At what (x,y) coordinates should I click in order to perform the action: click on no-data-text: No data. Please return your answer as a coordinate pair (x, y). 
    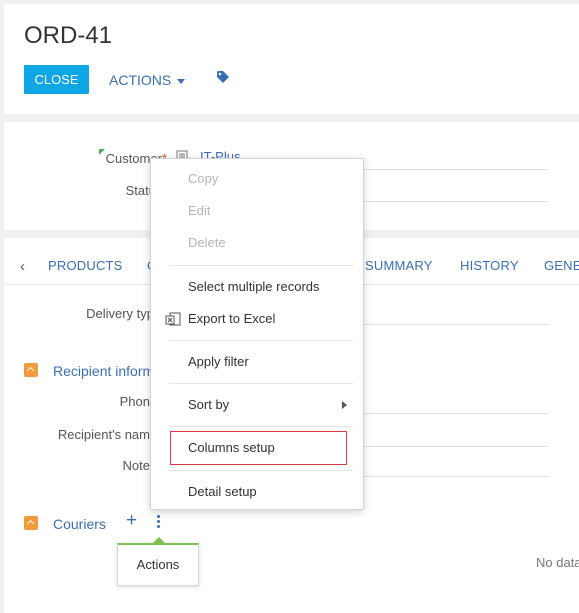
    Looking at the image, I should click on (557, 562).